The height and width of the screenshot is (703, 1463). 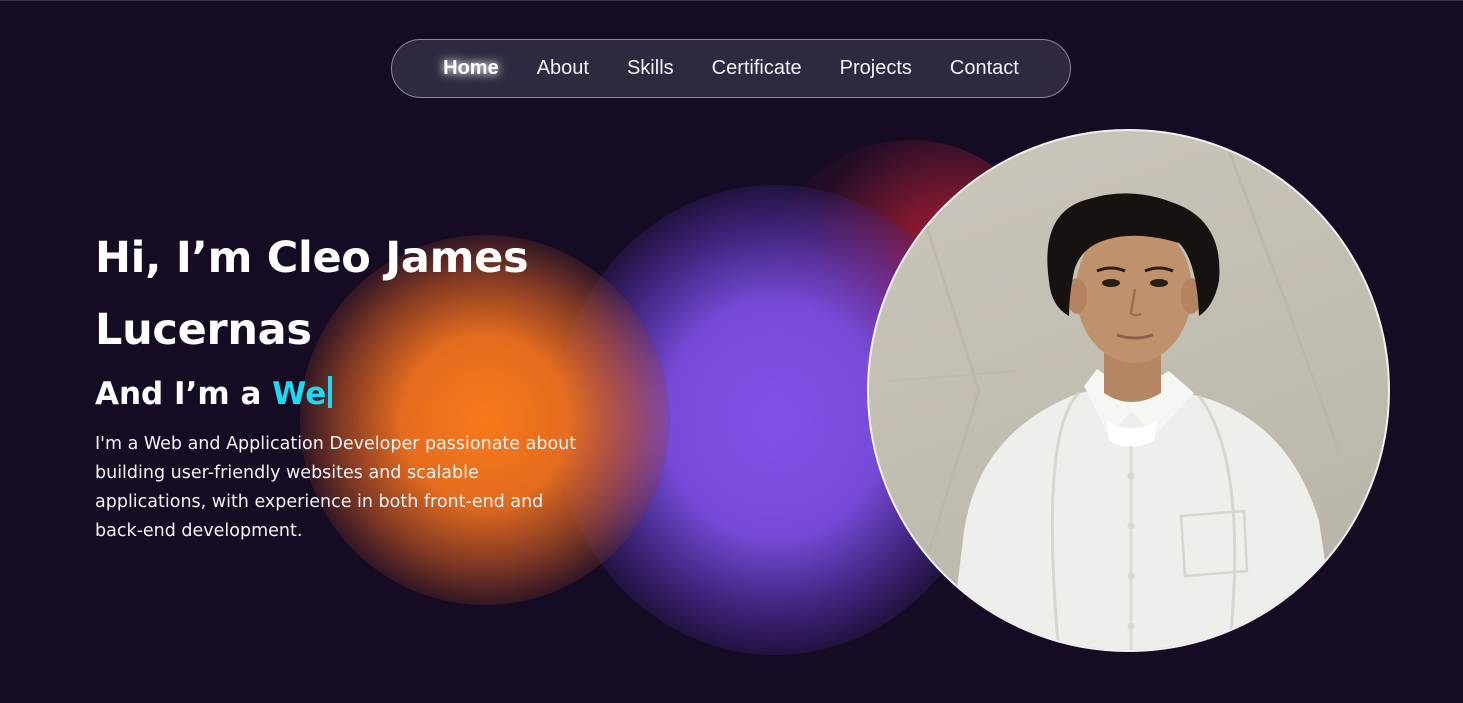 I want to click on nav-home-link: Home, so click(x=471, y=68).